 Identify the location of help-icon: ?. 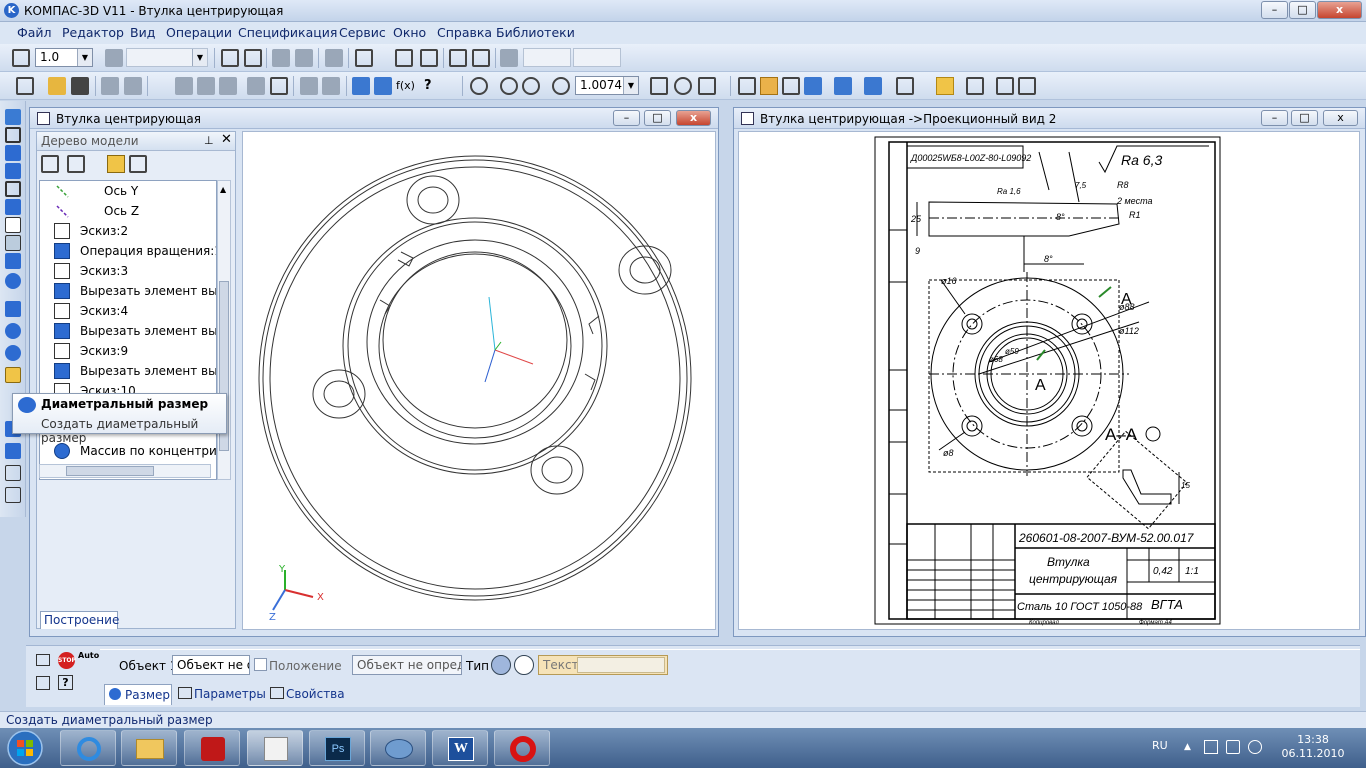
(433, 86).